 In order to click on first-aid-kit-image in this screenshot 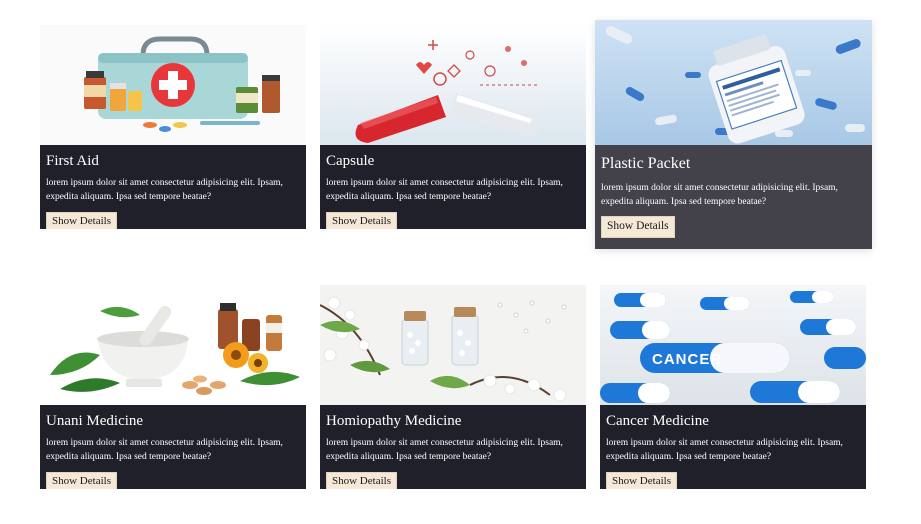, I will do `click(173, 85)`.